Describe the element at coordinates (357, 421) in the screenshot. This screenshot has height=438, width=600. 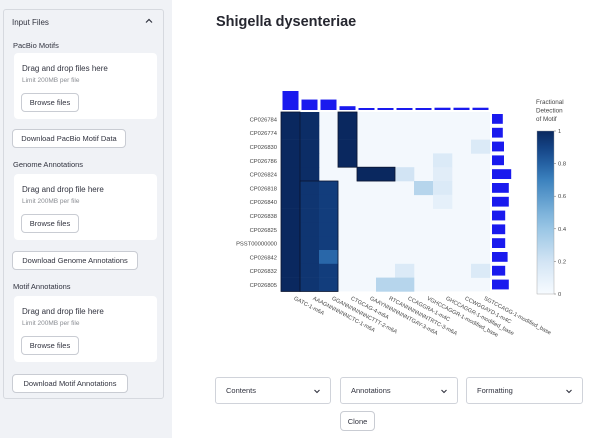
I see `clone-button: Clone` at that location.